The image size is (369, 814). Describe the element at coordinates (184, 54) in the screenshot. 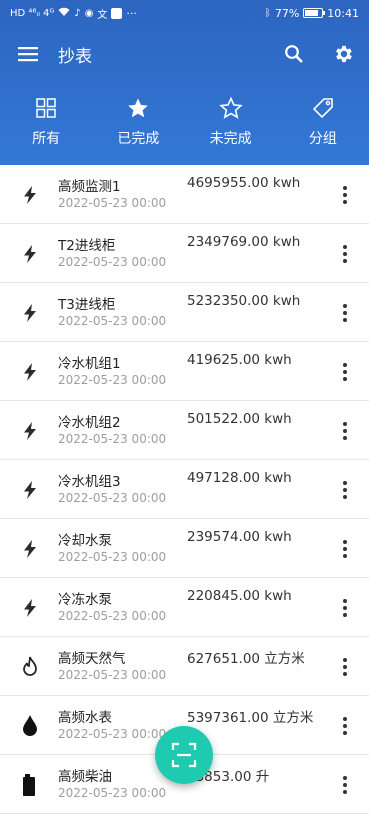

I see `toolbar: 抄表` at that location.